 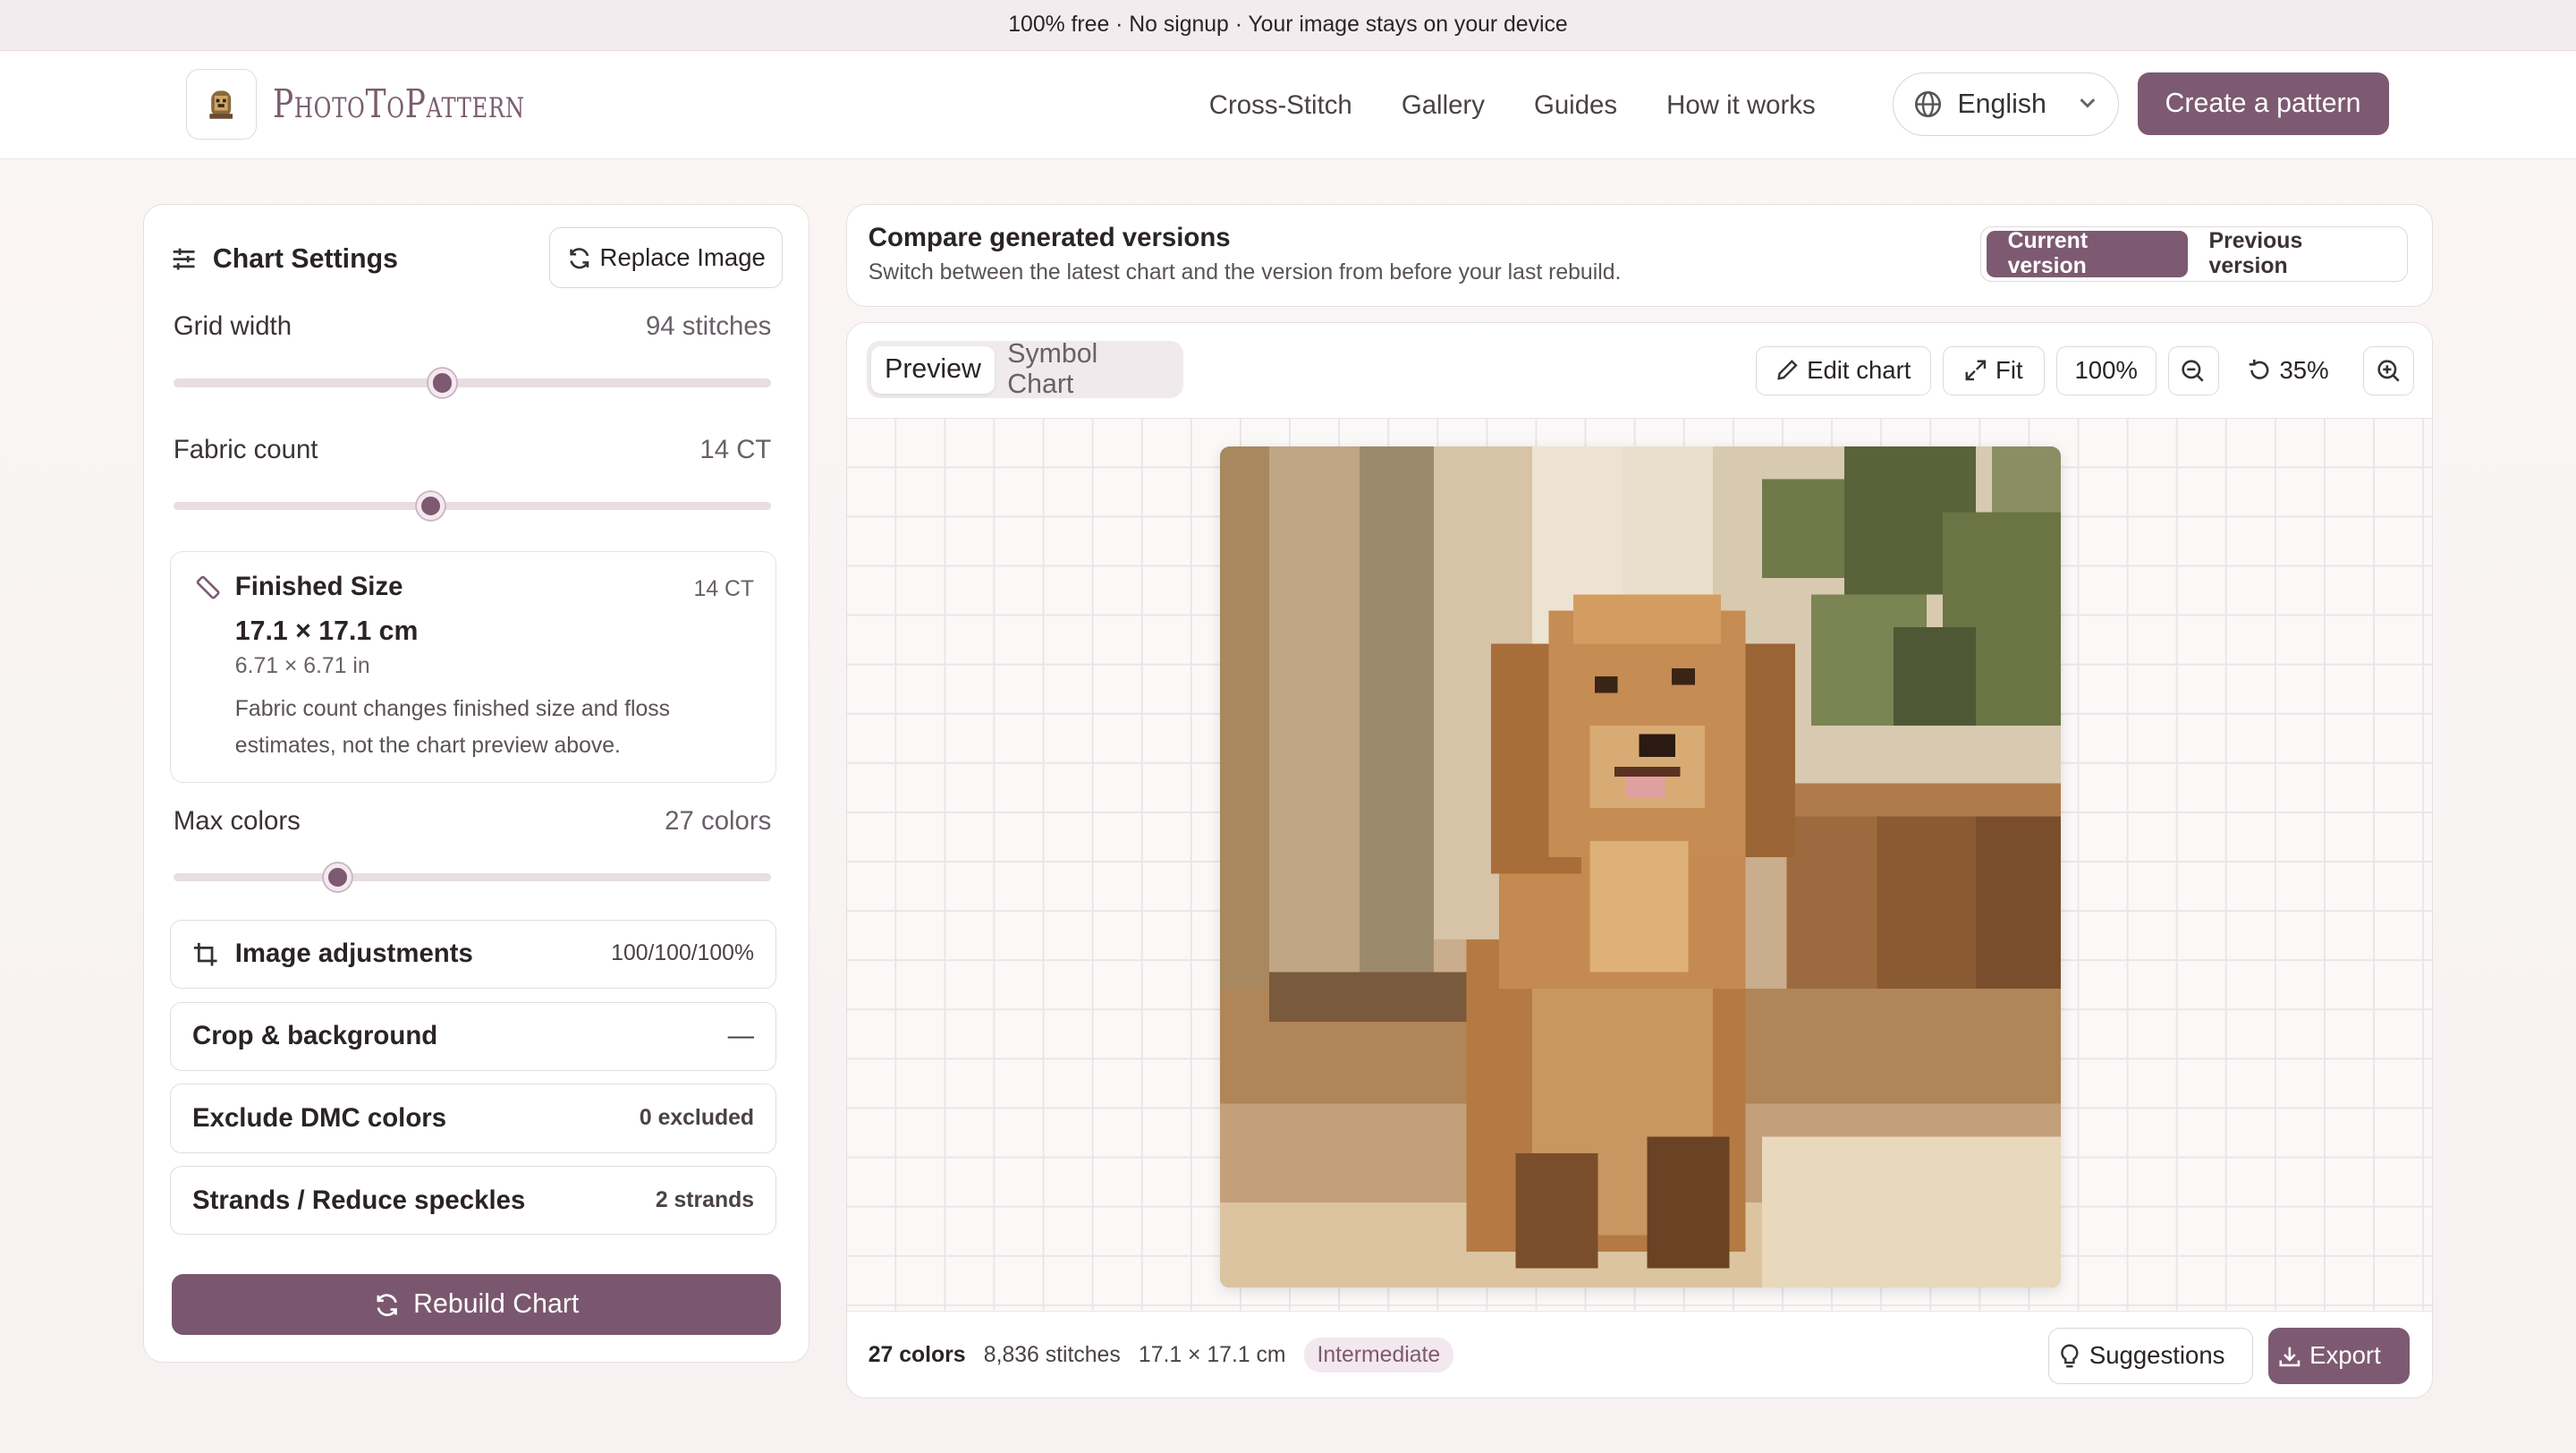 What do you see at coordinates (472, 877) in the screenshot?
I see `max-colors-slider` at bounding box center [472, 877].